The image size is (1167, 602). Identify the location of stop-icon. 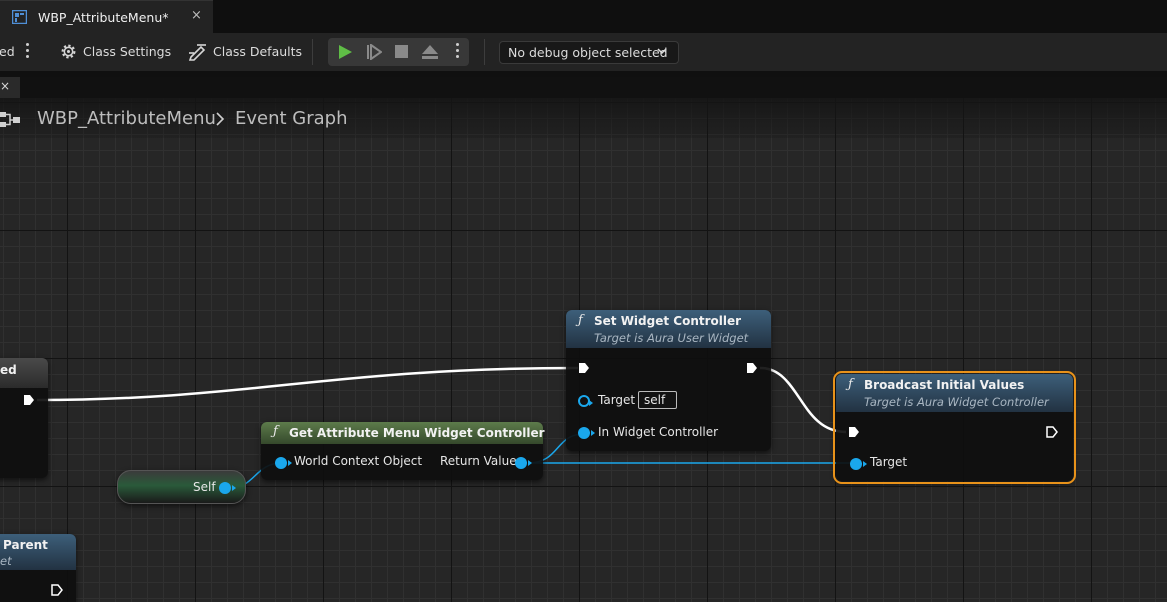
(401, 52).